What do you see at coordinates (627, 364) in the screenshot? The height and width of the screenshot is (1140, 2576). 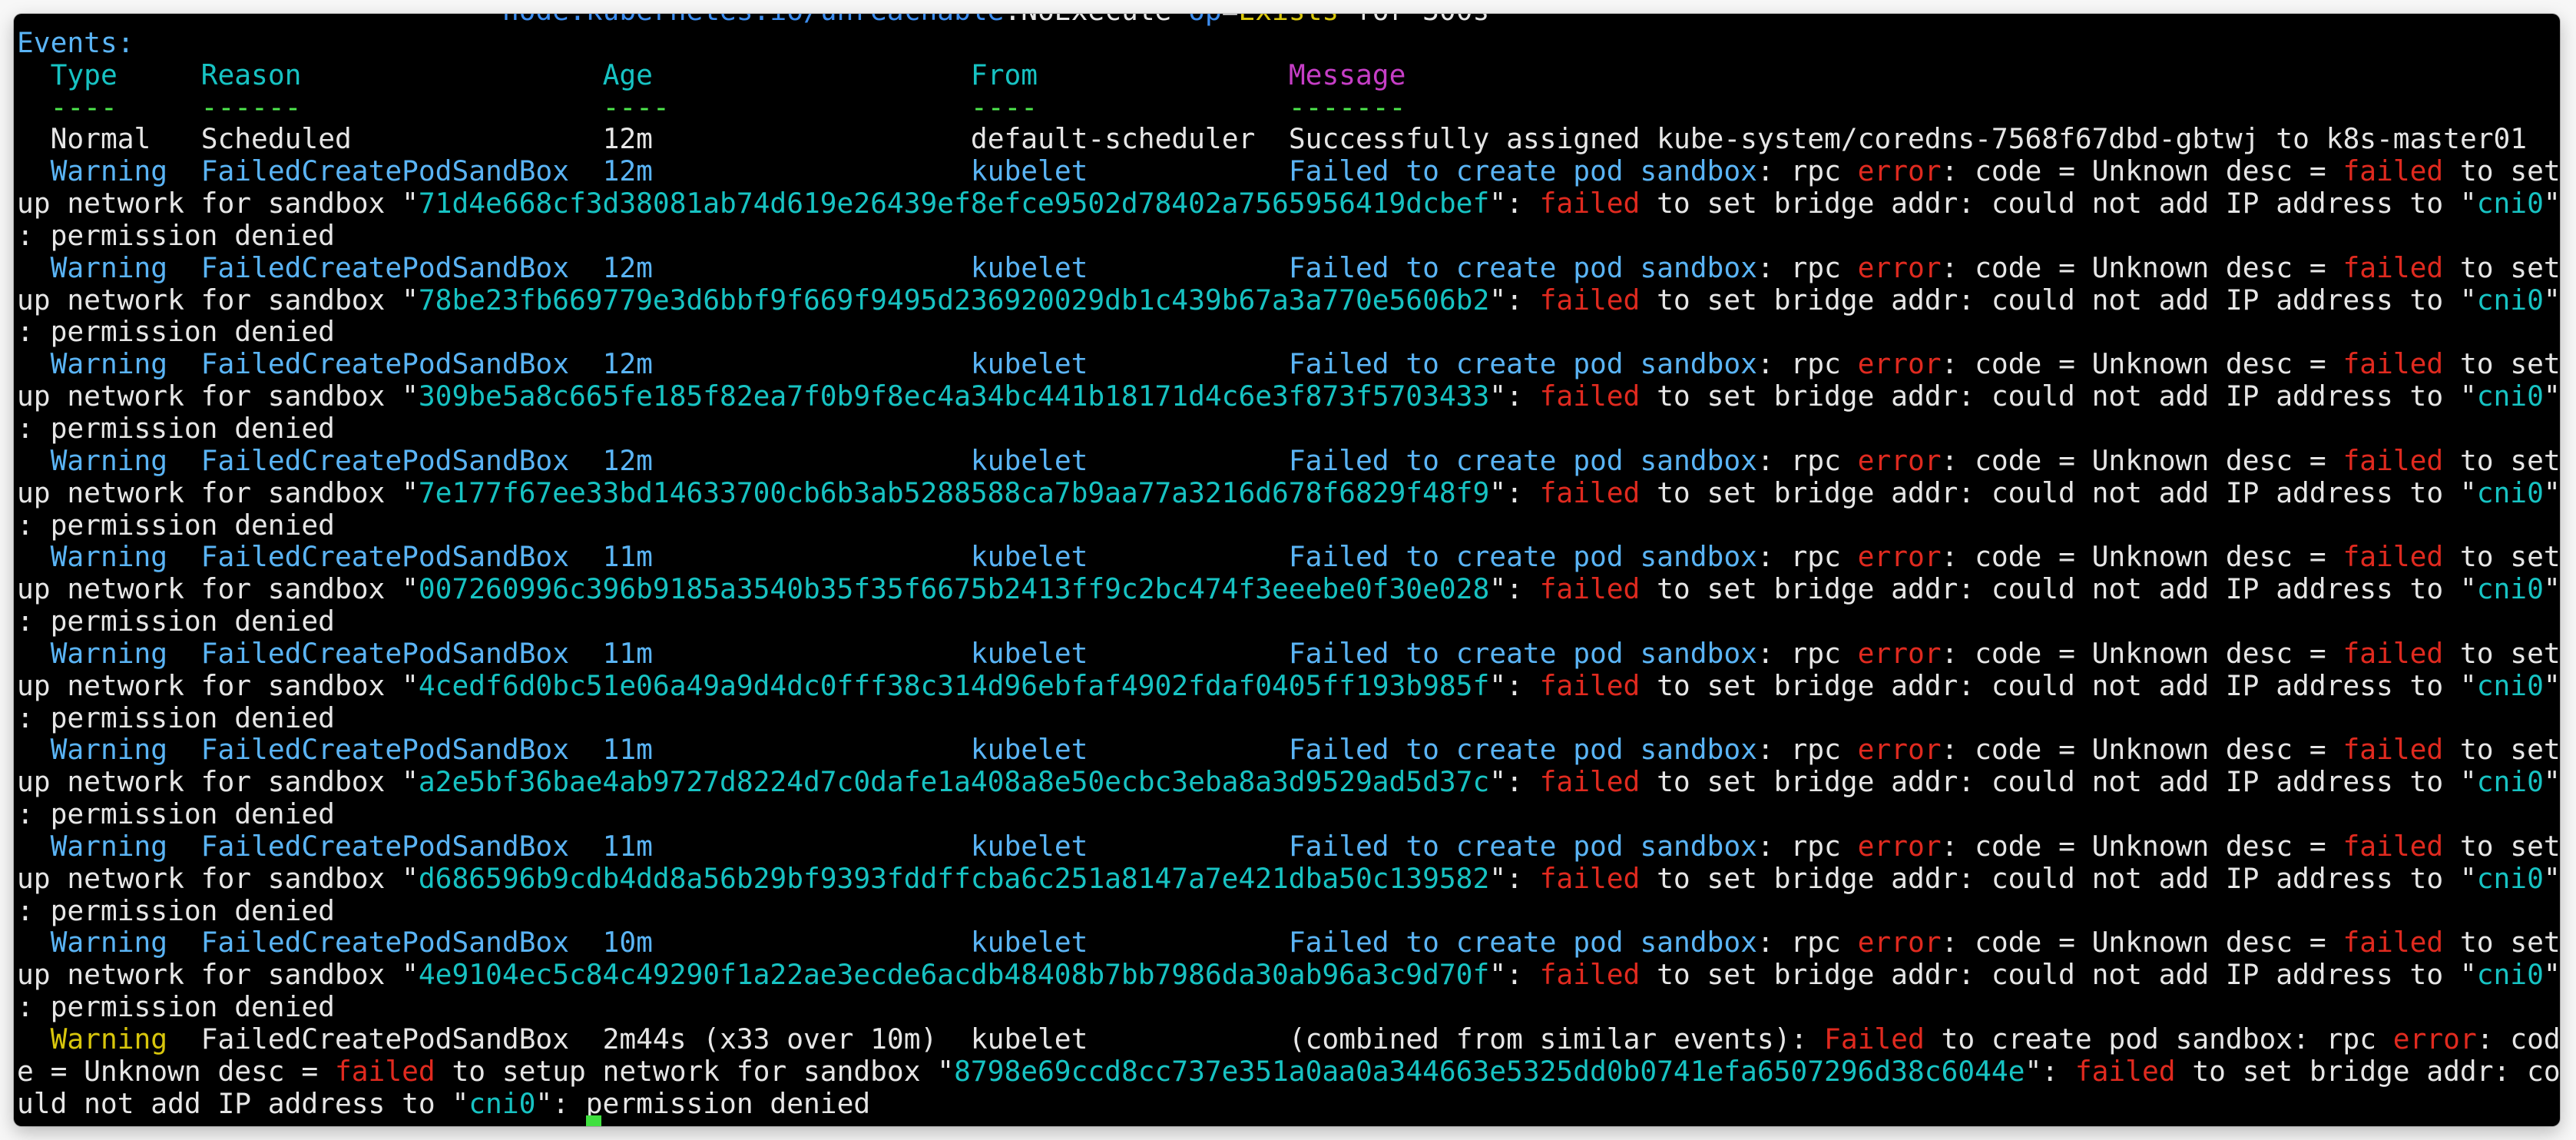 I see `event-age: 12m` at bounding box center [627, 364].